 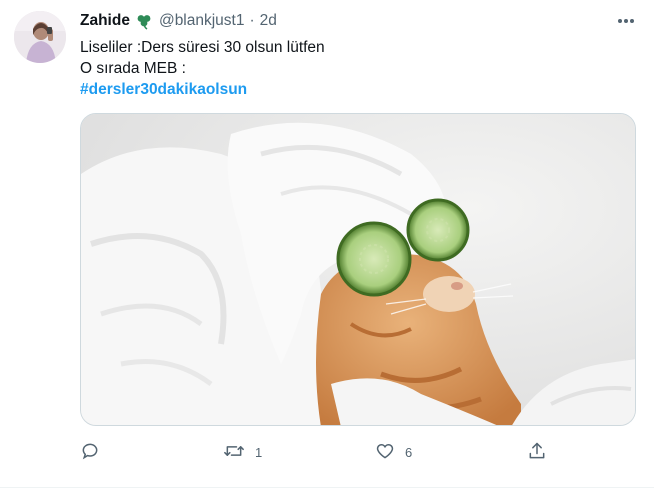 What do you see at coordinates (537, 452) in the screenshot?
I see `share-icon` at bounding box center [537, 452].